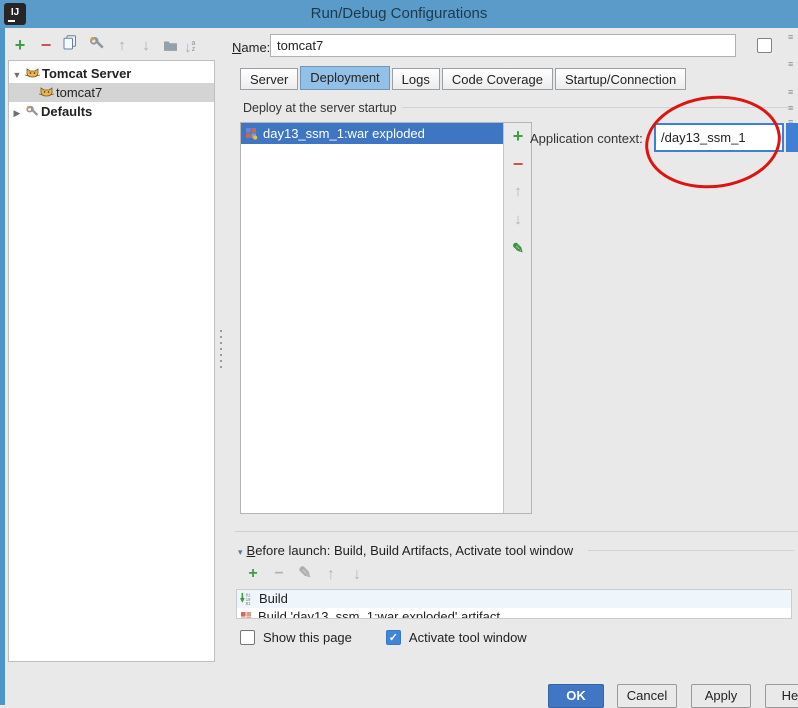 The height and width of the screenshot is (708, 798). Describe the element at coordinates (279, 574) in the screenshot. I see `remove-task-button: −` at that location.